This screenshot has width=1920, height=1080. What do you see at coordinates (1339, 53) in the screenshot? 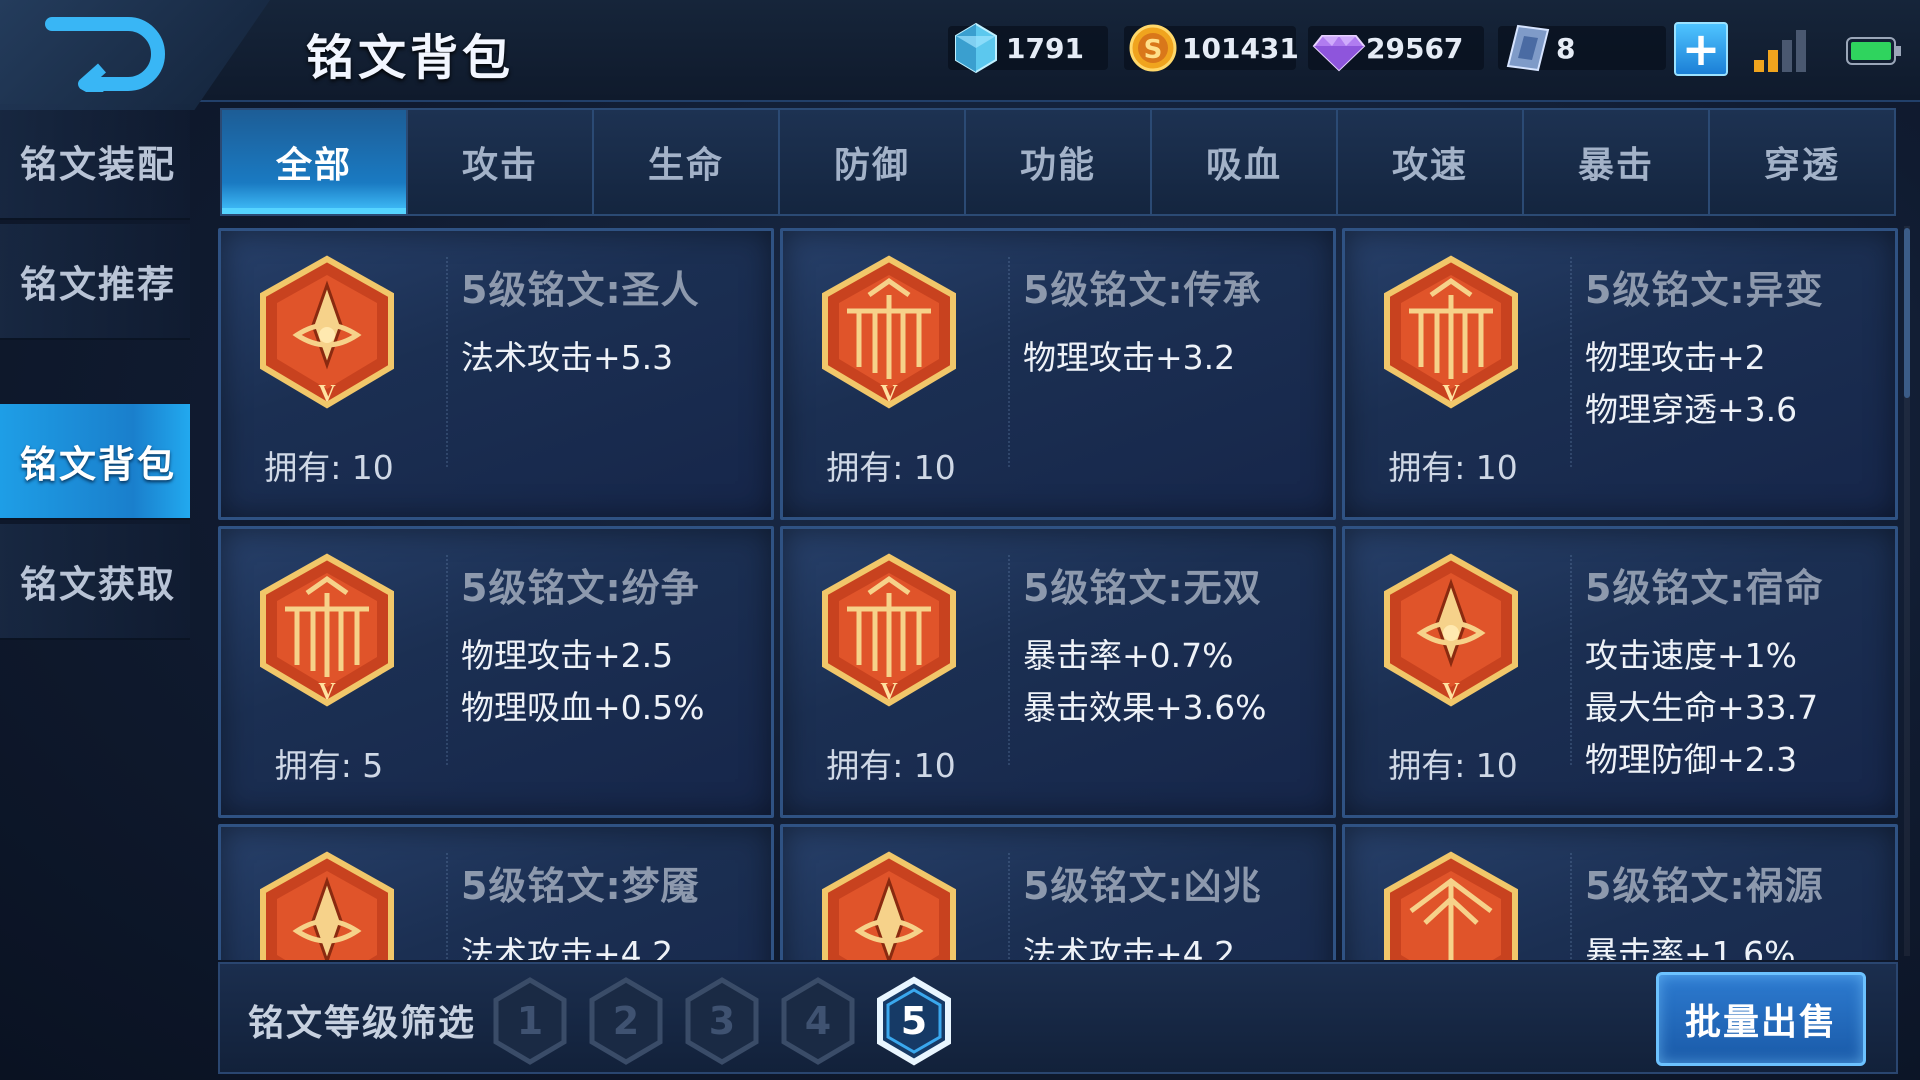
I see `purple-gem-icon` at bounding box center [1339, 53].